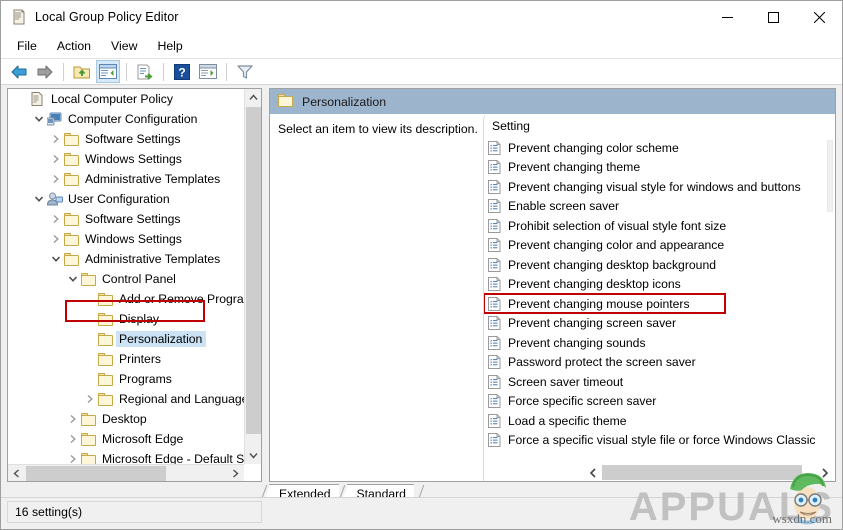 The image size is (843, 530). Describe the element at coordinates (82, 71) in the screenshot. I see `up-folder-icon` at that location.